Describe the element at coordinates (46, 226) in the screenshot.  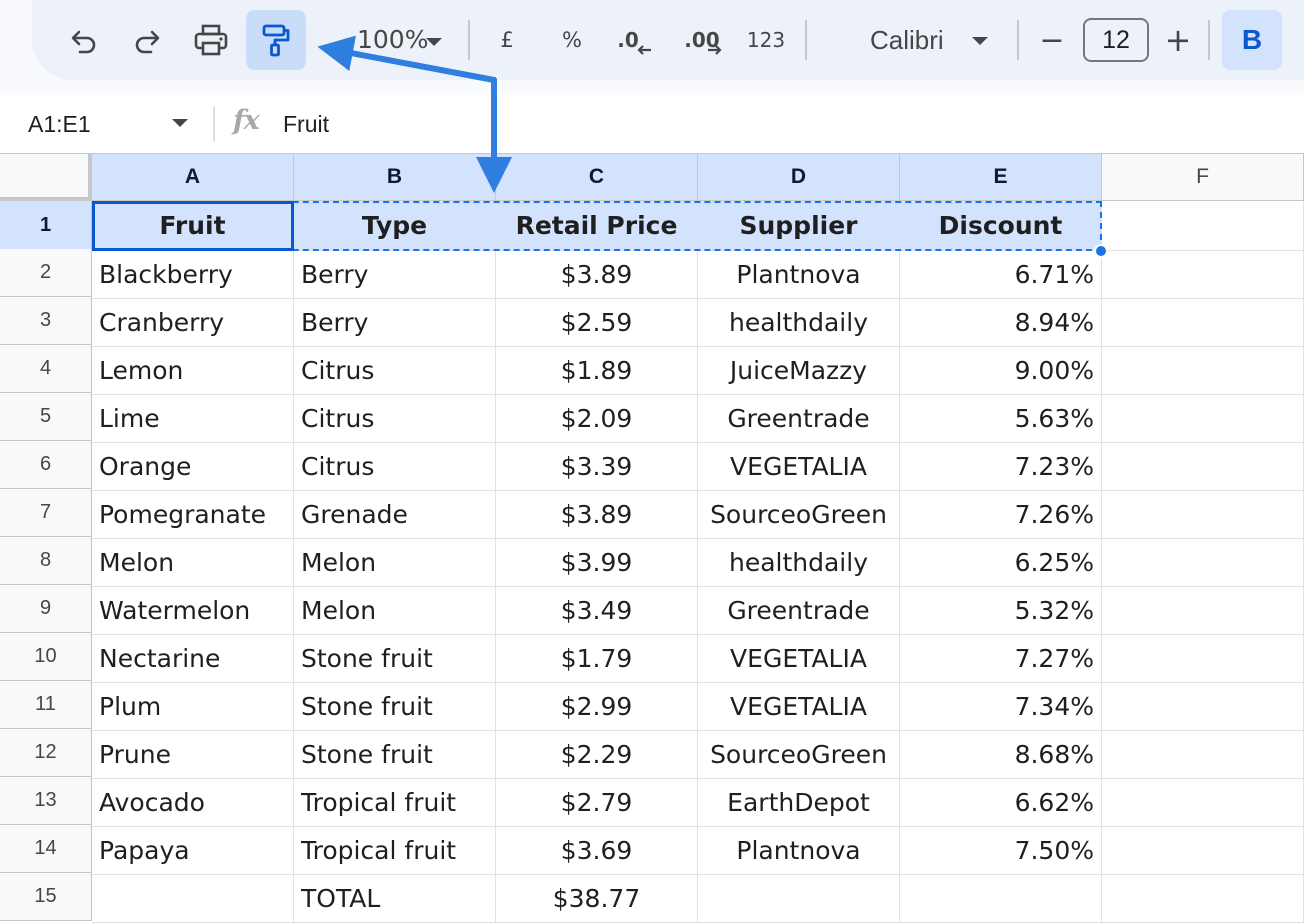
I see `row-header-1: 1` at that location.